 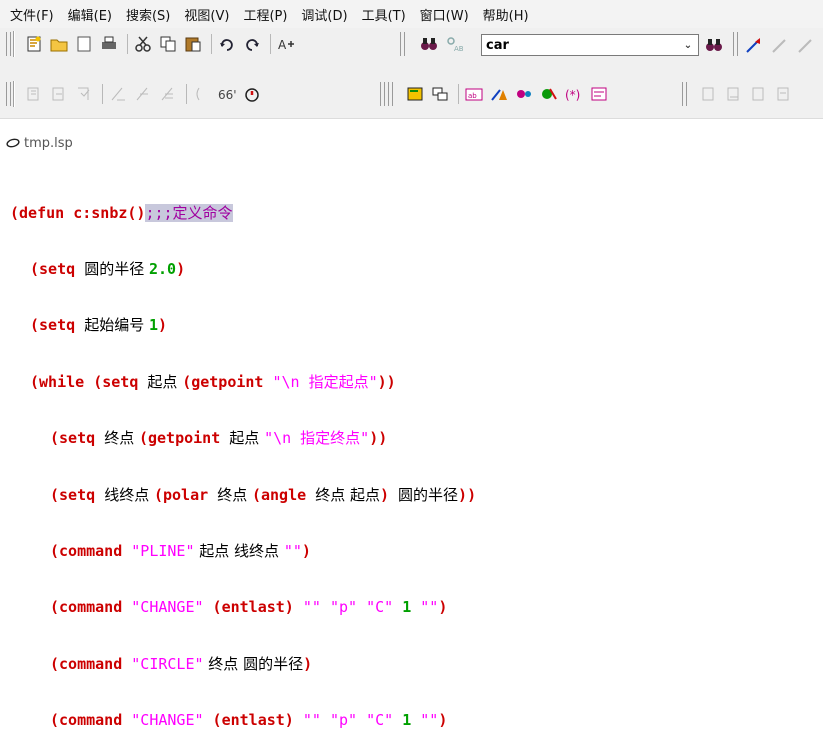 What do you see at coordinates (319, 14) in the screenshot?
I see `menu-debug: 调试(D)` at bounding box center [319, 14].